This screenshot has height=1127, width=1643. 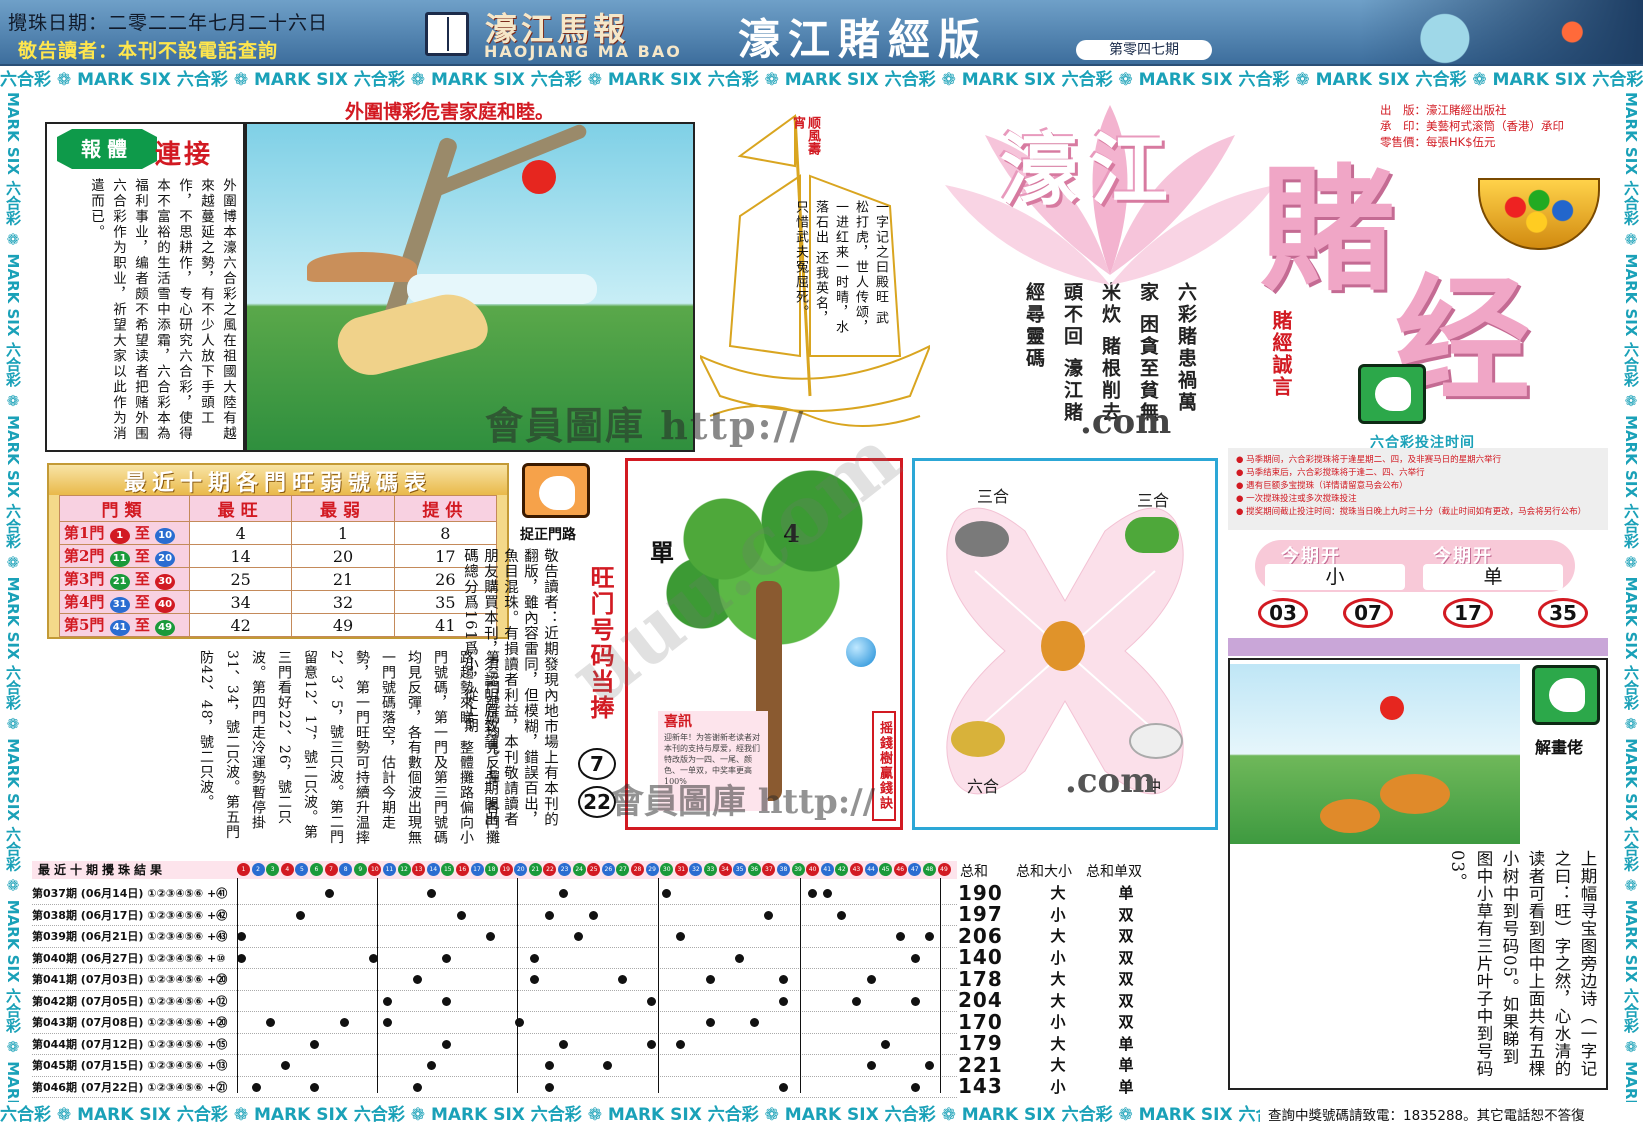 What do you see at coordinates (1296, 499) in the screenshot?
I see `bet-note: ● 一次搅珠投注或多次搅珠投注` at bounding box center [1296, 499].